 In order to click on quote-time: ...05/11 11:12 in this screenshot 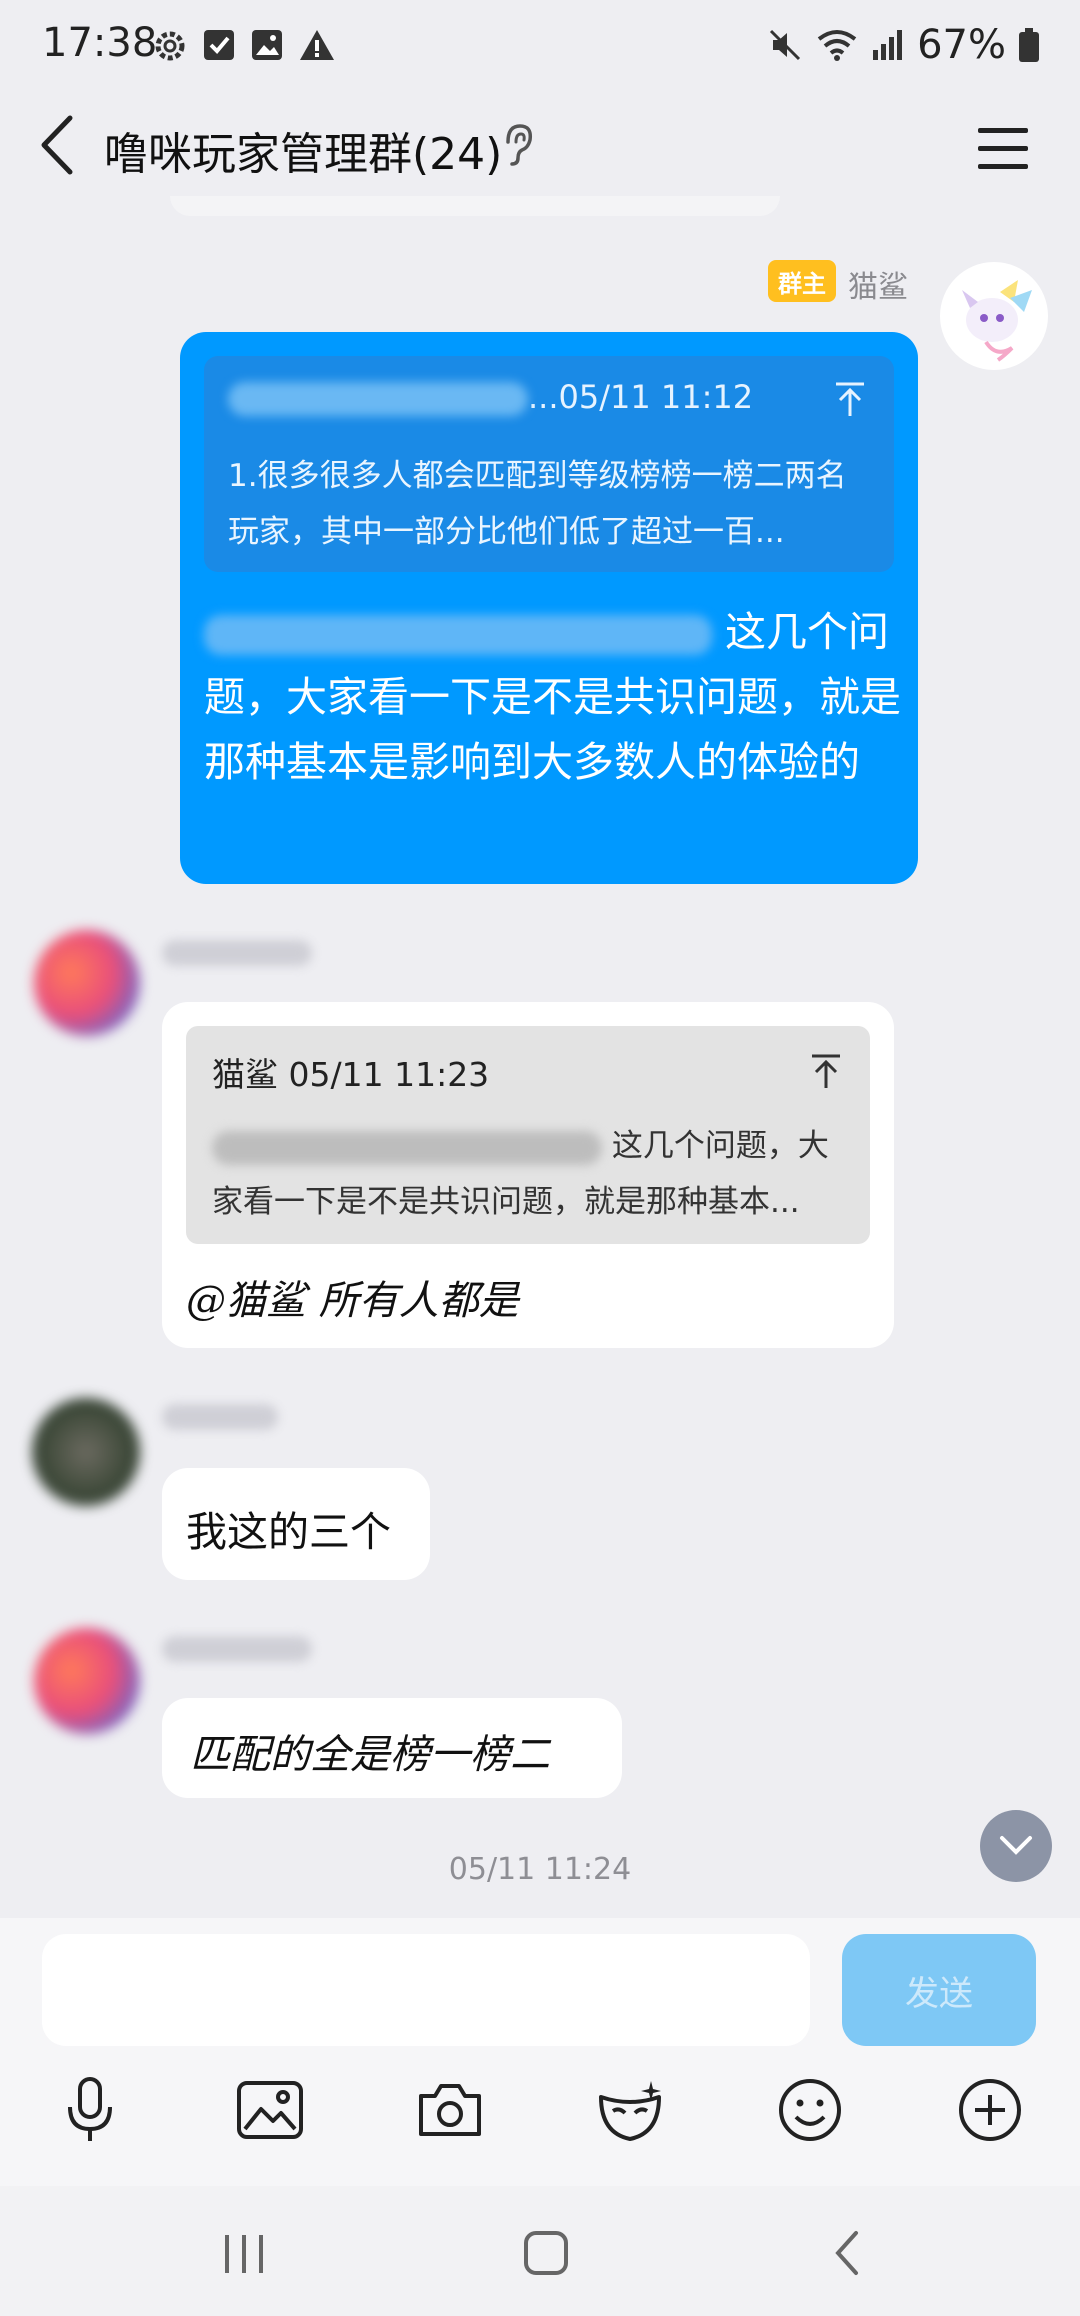, I will do `click(641, 397)`.